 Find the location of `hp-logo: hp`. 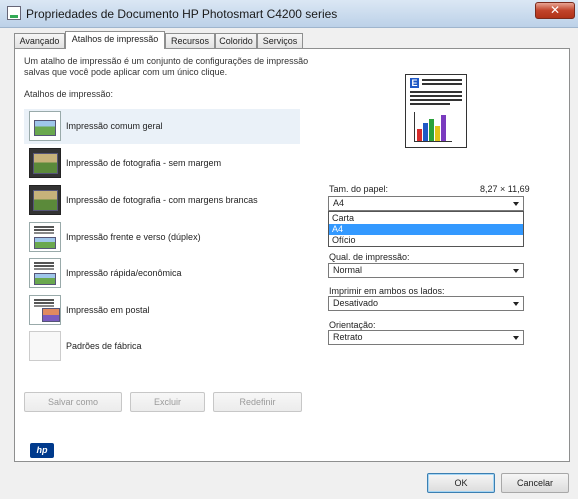

hp-logo: hp is located at coordinates (42, 450).